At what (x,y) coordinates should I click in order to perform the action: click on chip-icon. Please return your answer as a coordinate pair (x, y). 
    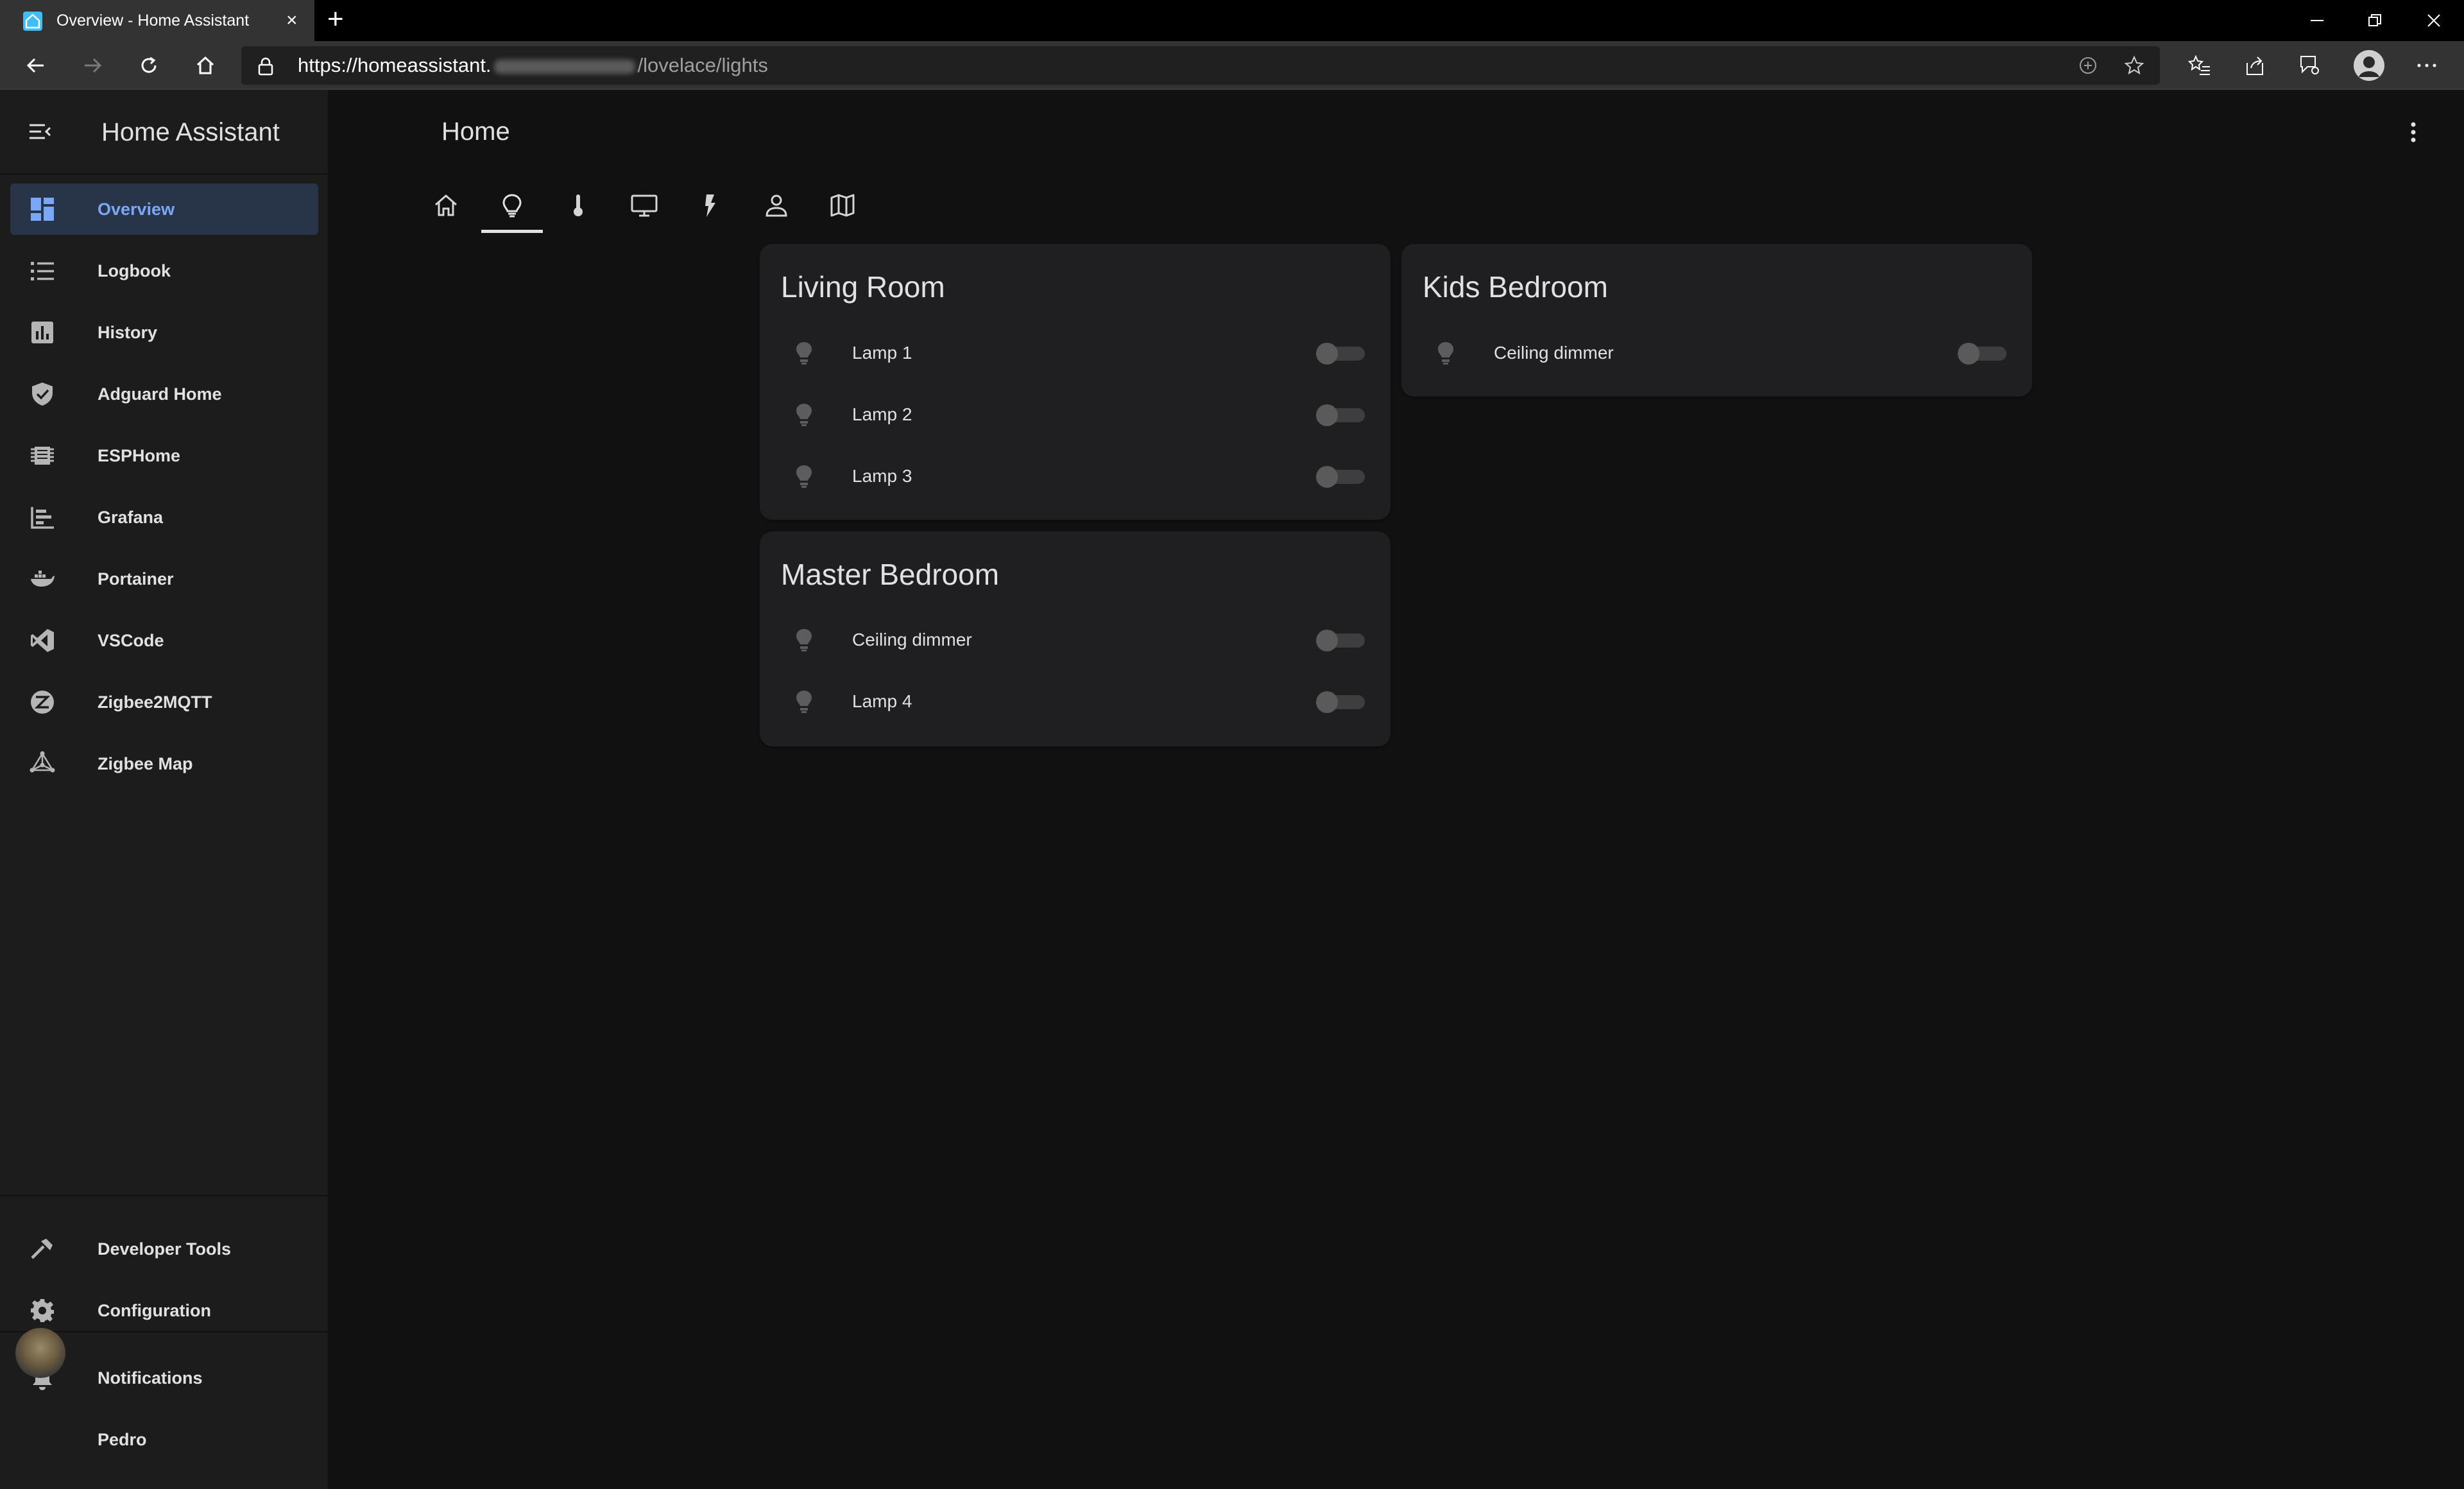
    Looking at the image, I should click on (42, 456).